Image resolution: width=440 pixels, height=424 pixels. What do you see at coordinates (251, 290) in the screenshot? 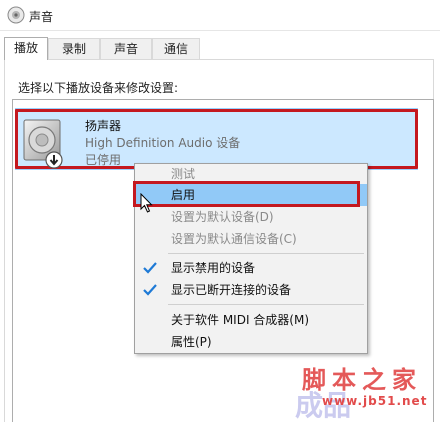
I see `menu-item-show-disconnected-devices: 显示已断开连接的设备` at bounding box center [251, 290].